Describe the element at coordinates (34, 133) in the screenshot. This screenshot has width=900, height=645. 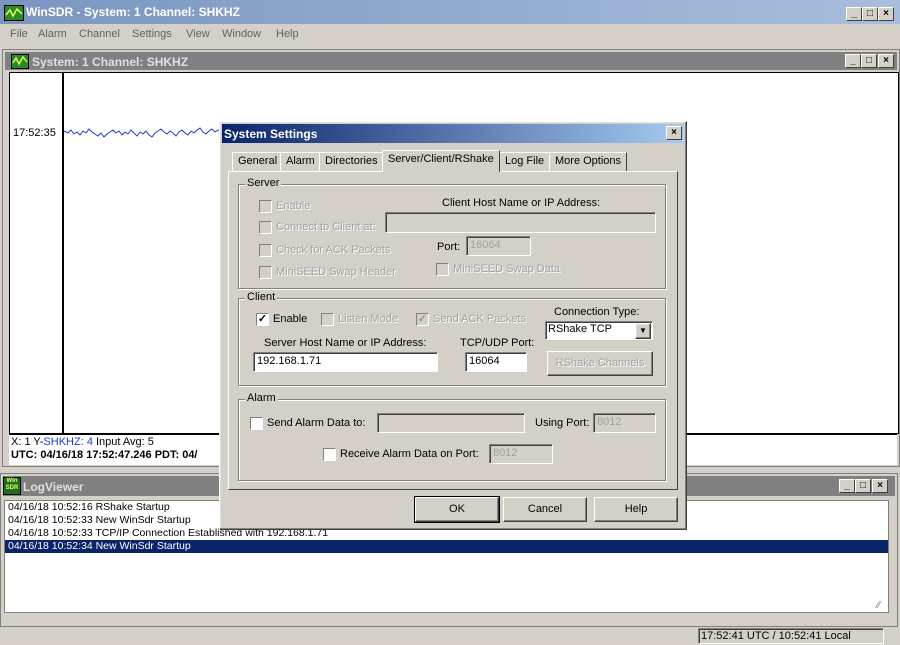
I see `trace-time-label: 17:52:35` at that location.